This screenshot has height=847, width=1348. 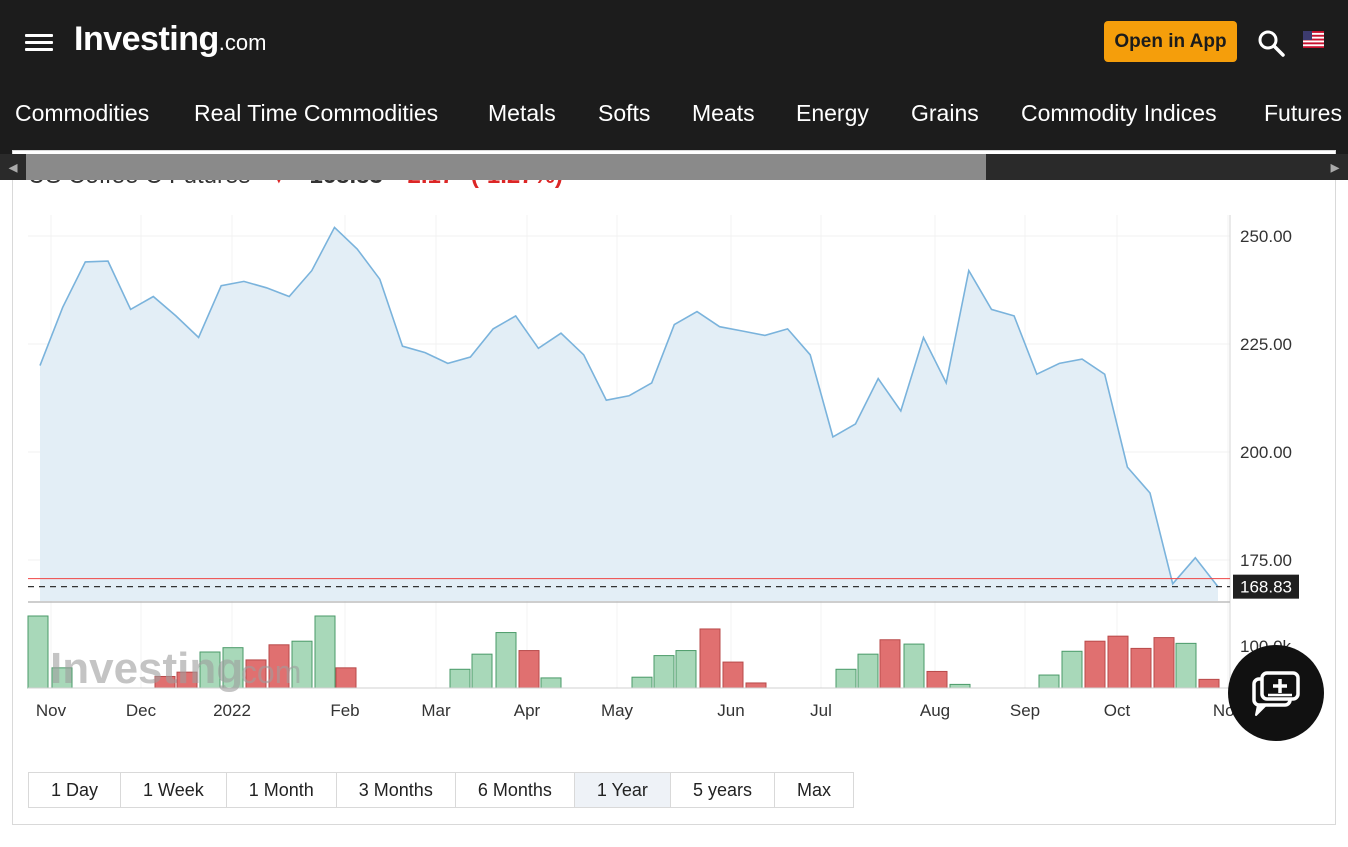 I want to click on timeframe-6-months: 6 Months, so click(x=515, y=790).